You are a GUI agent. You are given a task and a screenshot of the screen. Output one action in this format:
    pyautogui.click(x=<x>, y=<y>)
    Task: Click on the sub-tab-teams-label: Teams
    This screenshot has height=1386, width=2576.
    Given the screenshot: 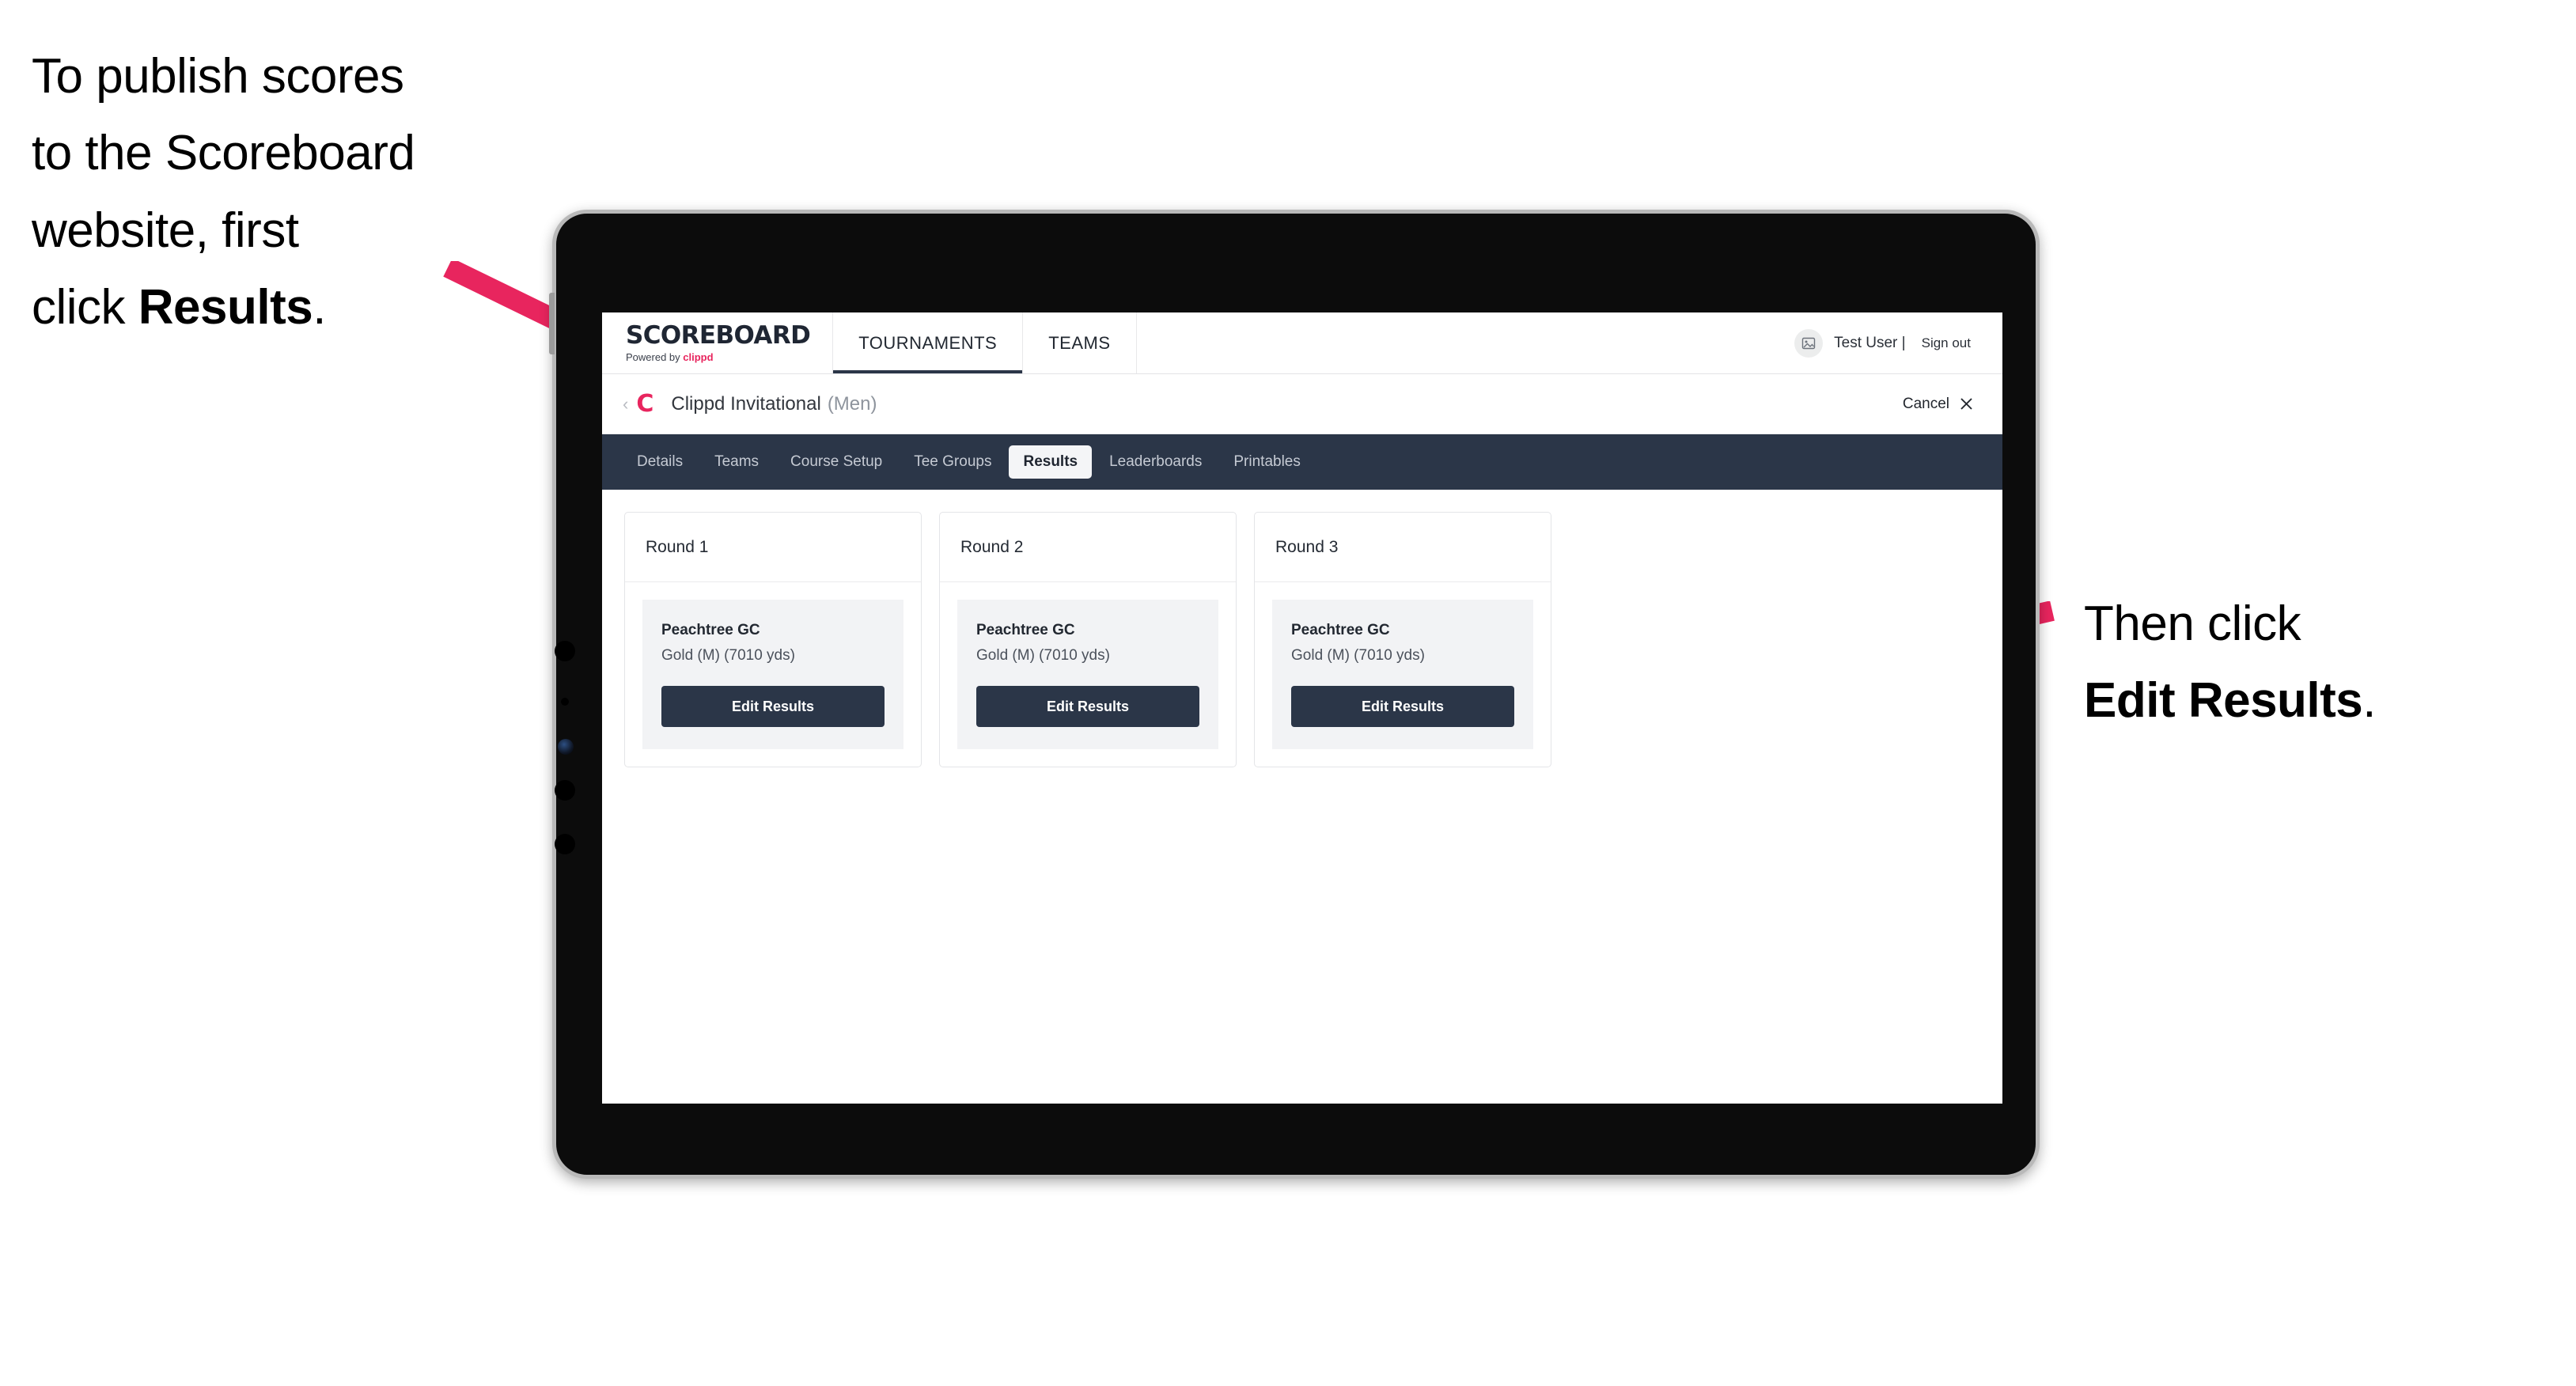 What is the action you would take?
    pyautogui.click(x=737, y=462)
    